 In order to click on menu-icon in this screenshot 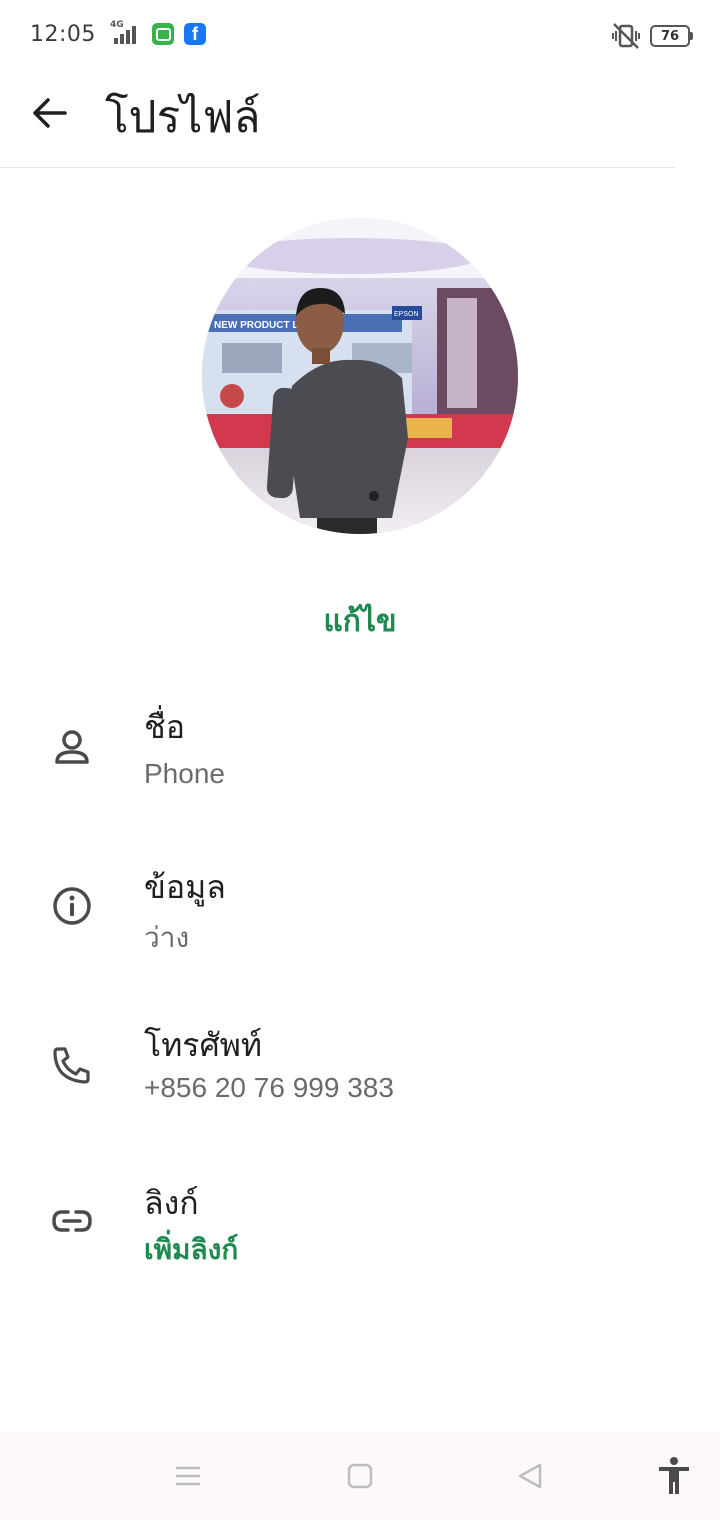, I will do `click(188, 1476)`.